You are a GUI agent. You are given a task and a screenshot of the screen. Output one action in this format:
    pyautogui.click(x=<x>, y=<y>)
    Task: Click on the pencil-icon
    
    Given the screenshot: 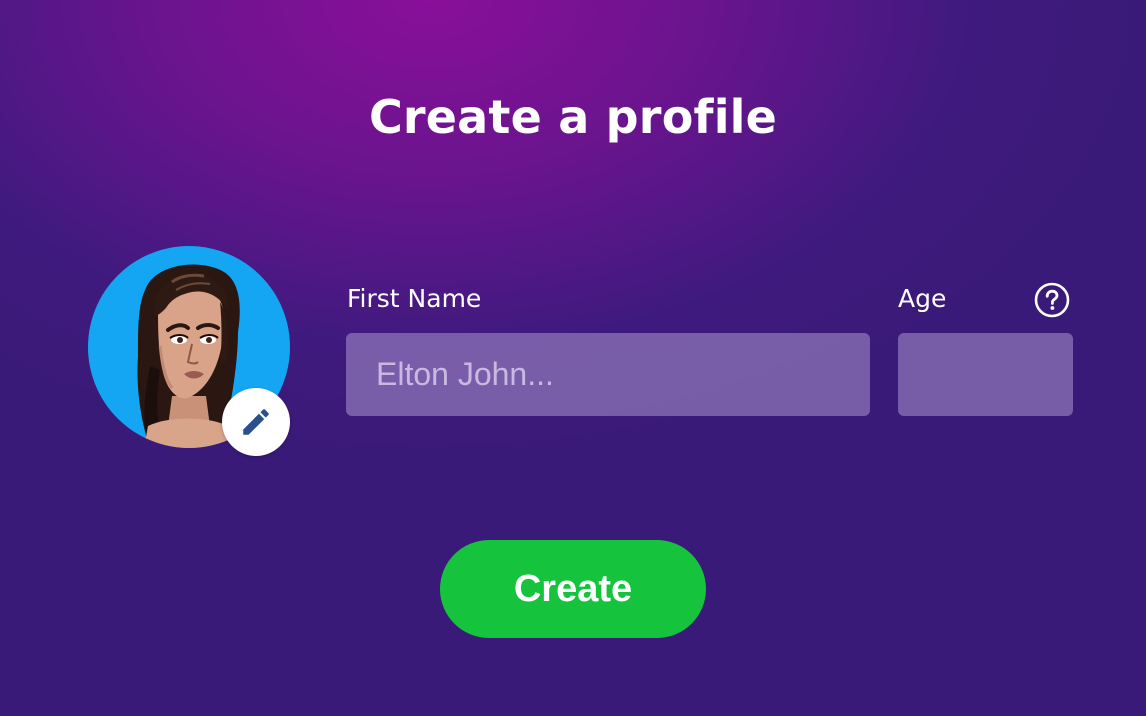 What is the action you would take?
    pyautogui.click(x=256, y=422)
    